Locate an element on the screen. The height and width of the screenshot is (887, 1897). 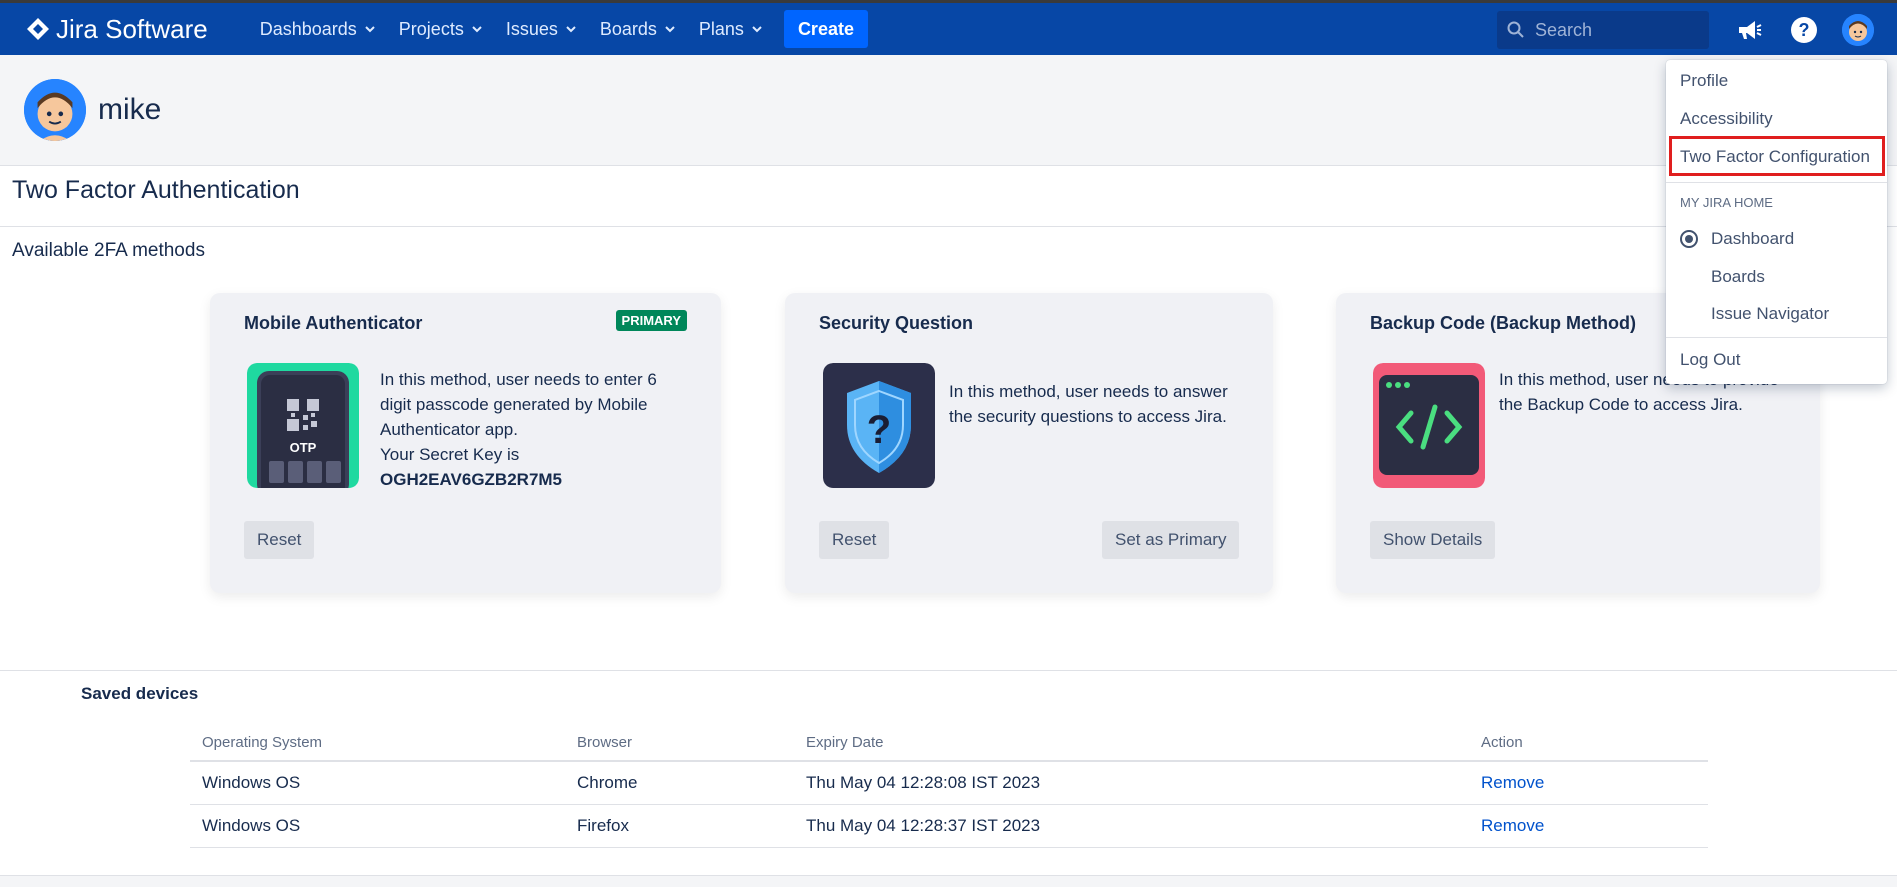
nav-issues: Issues is located at coordinates (541, 29).